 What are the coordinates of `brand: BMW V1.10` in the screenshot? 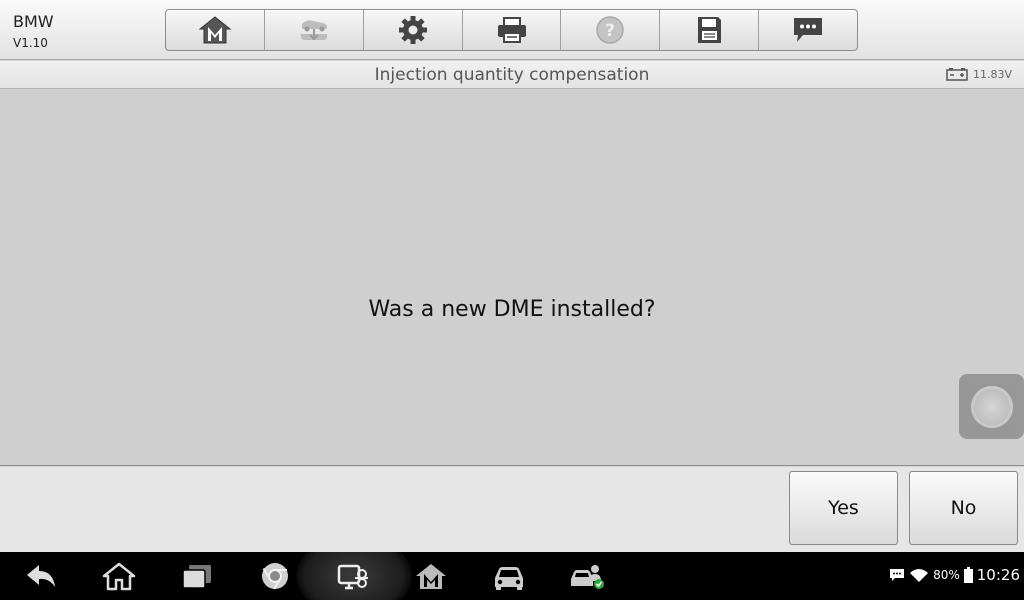 It's located at (33, 32).